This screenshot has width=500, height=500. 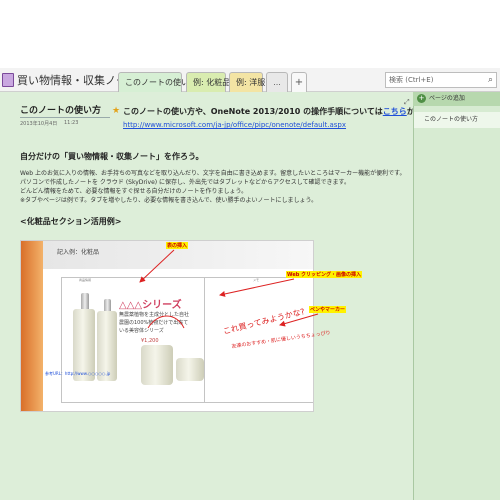 What do you see at coordinates (457, 120) in the screenshot?
I see `page-list-item: このノートの使い方` at bounding box center [457, 120].